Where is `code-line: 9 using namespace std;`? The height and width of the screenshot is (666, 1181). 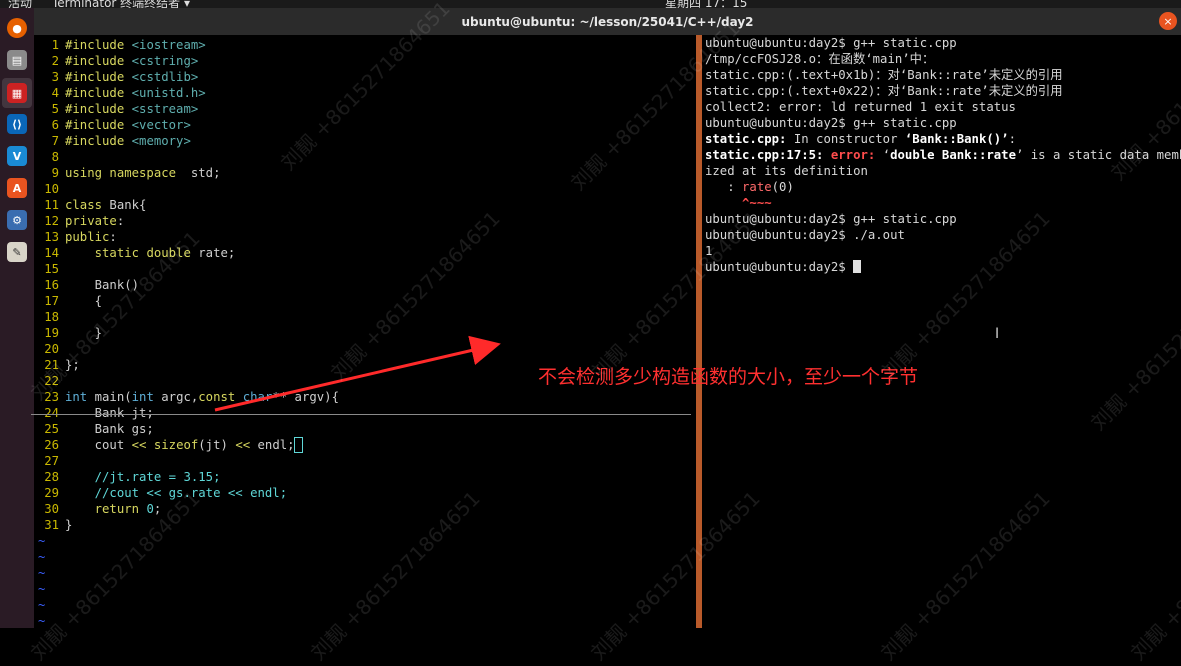
code-line: 9 using namespace std; is located at coordinates (127, 173).